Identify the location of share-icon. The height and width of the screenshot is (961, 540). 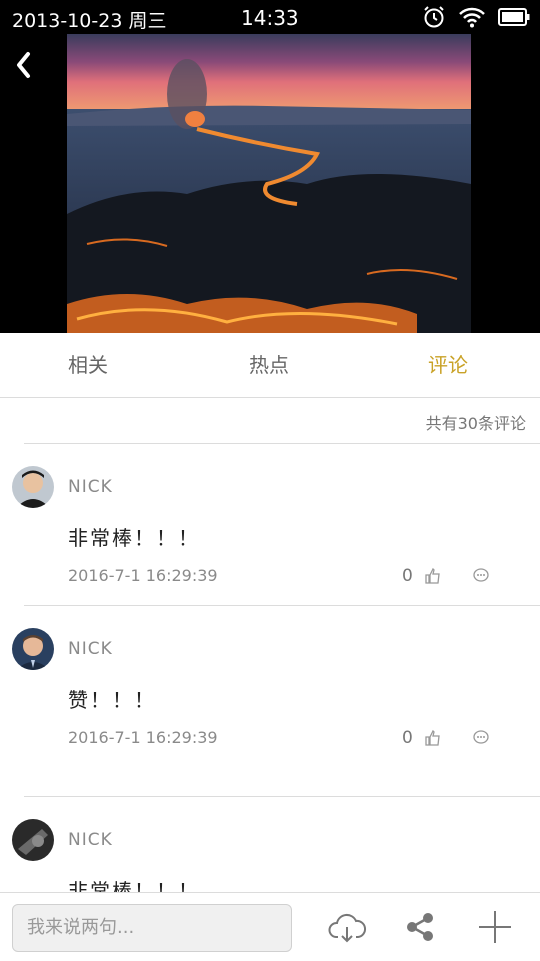
(420, 927).